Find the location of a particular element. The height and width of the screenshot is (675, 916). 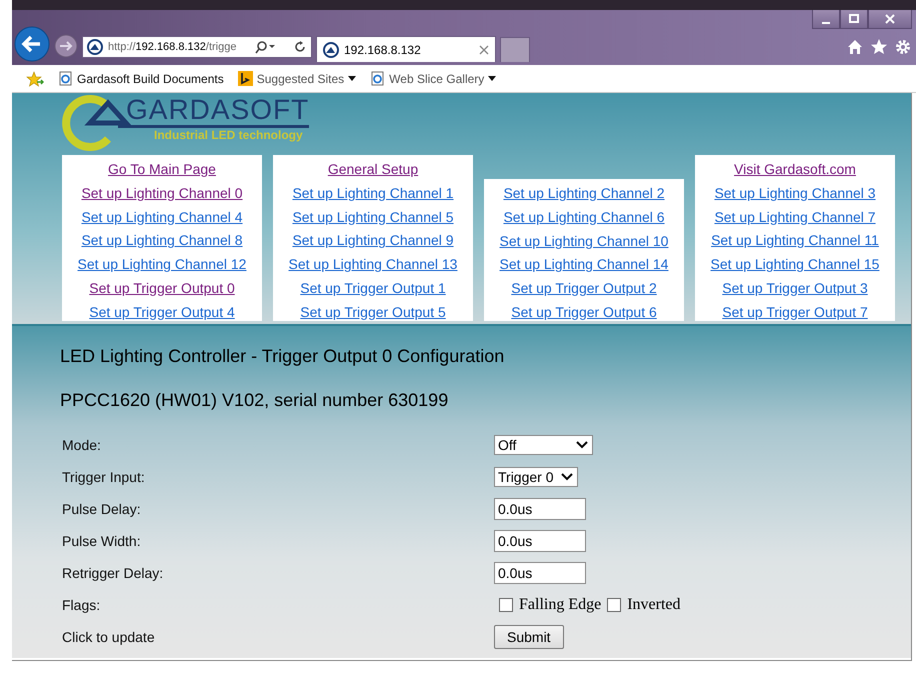

nav-link: Set up Trigger Output 2 is located at coordinates (584, 289).